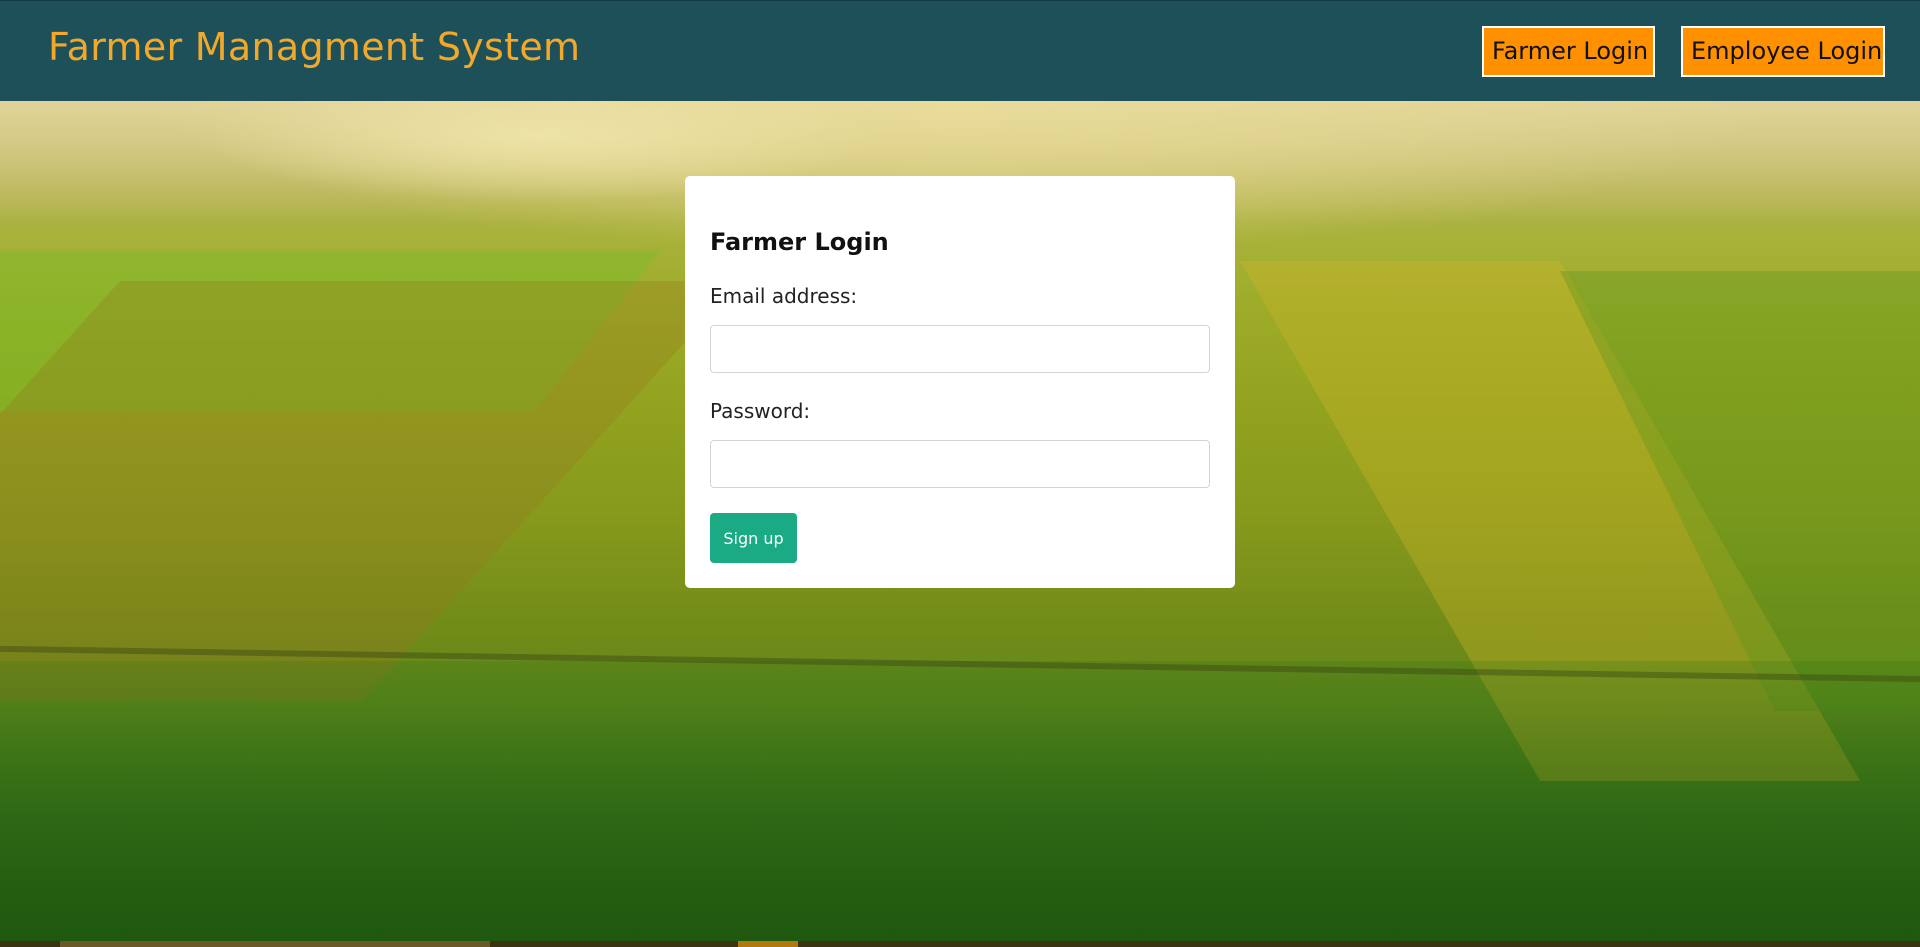 This screenshot has width=1920, height=947. What do you see at coordinates (1568, 51) in the screenshot?
I see `farmer-login-nav-button: Farmer Login` at bounding box center [1568, 51].